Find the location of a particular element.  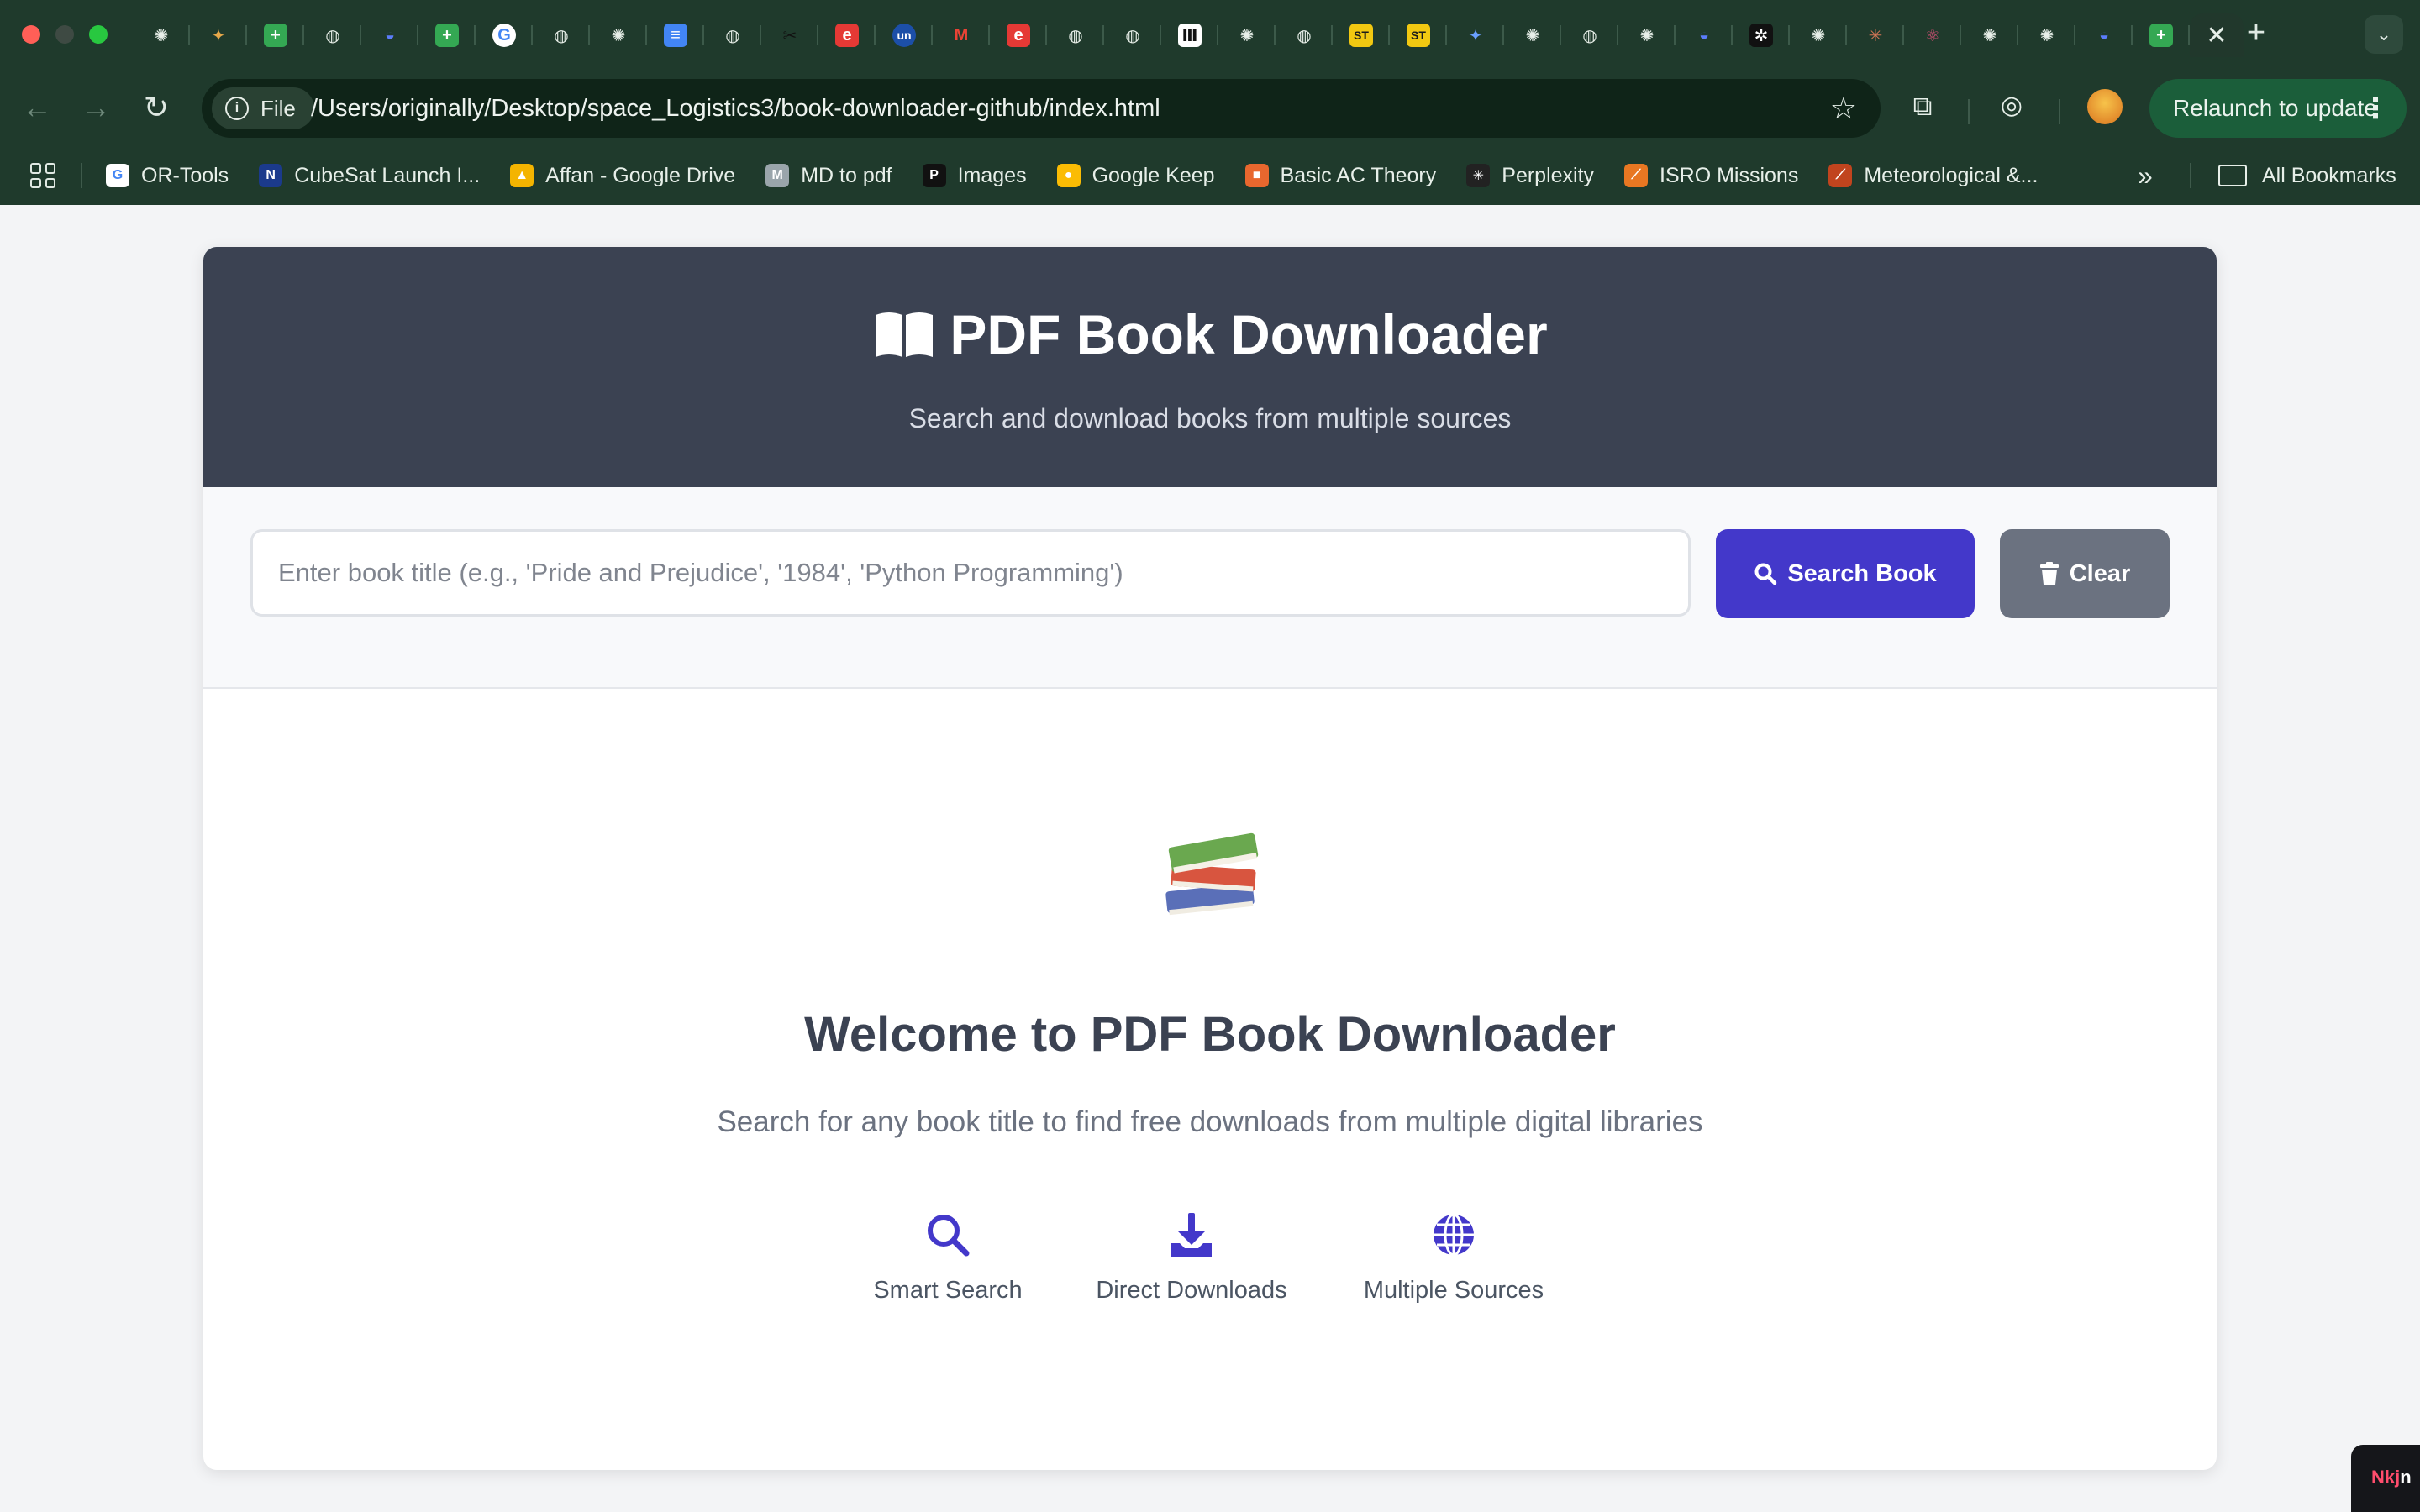

info-icon: i is located at coordinates (237, 108).